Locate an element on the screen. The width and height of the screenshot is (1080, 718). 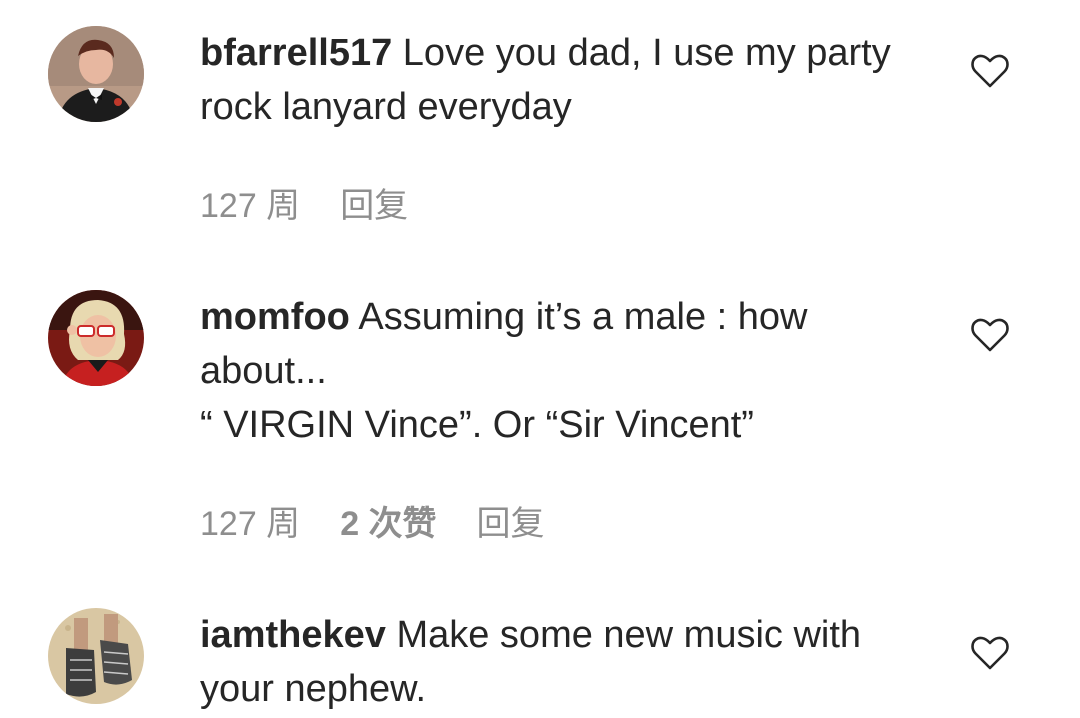
comment-likes: 2 次赞 is located at coordinates (388, 520).